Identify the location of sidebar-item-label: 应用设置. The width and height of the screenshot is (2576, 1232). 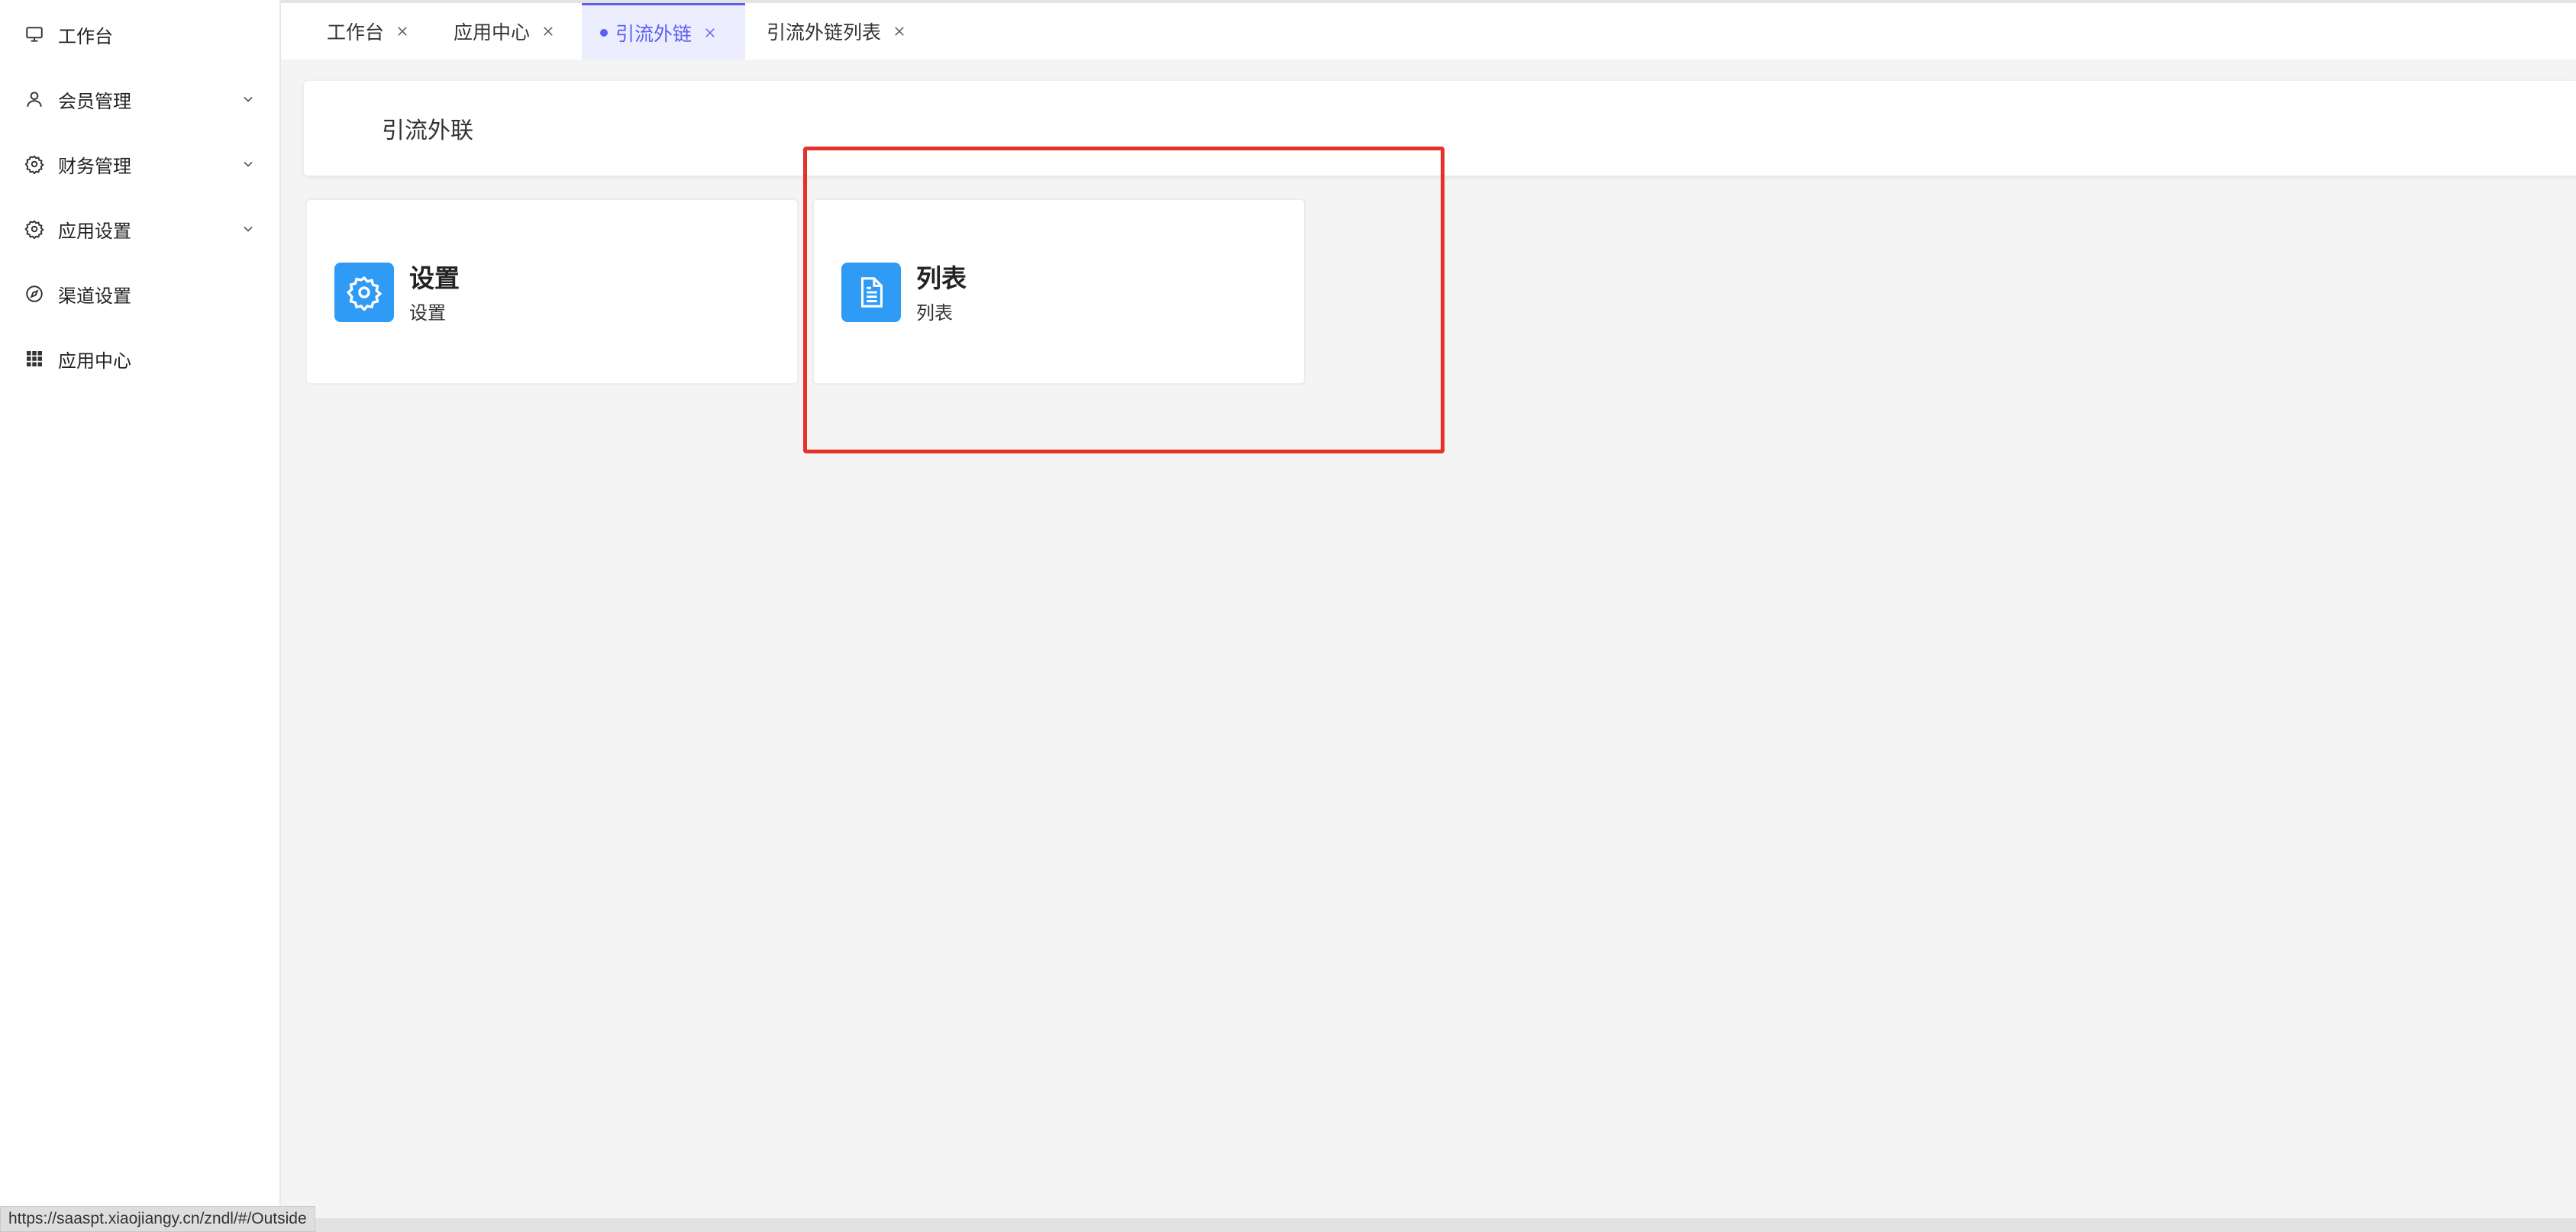
(94, 231).